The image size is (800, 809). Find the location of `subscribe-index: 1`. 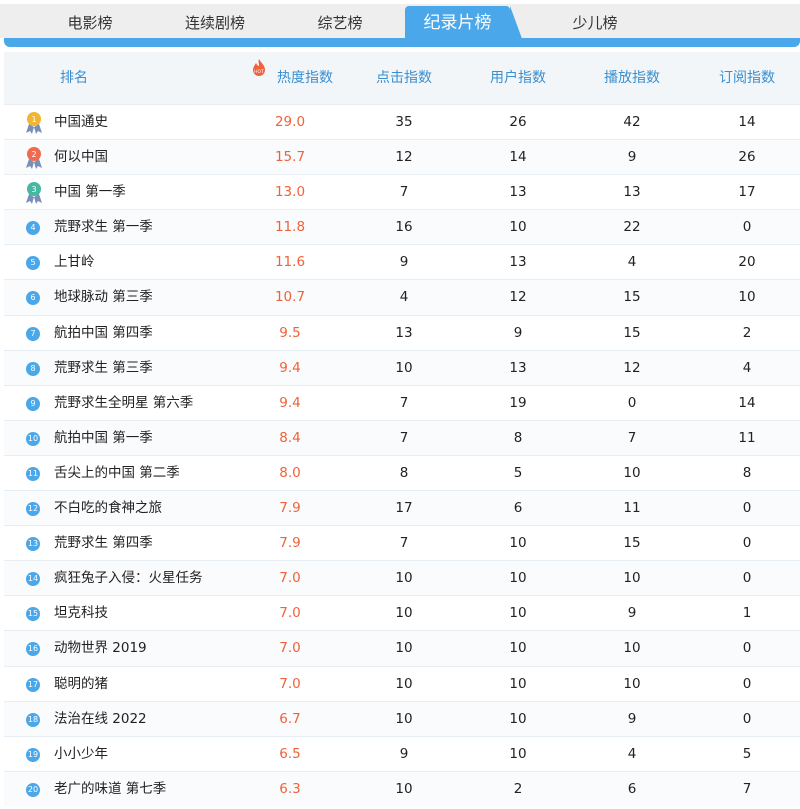

subscribe-index: 1 is located at coordinates (747, 613).